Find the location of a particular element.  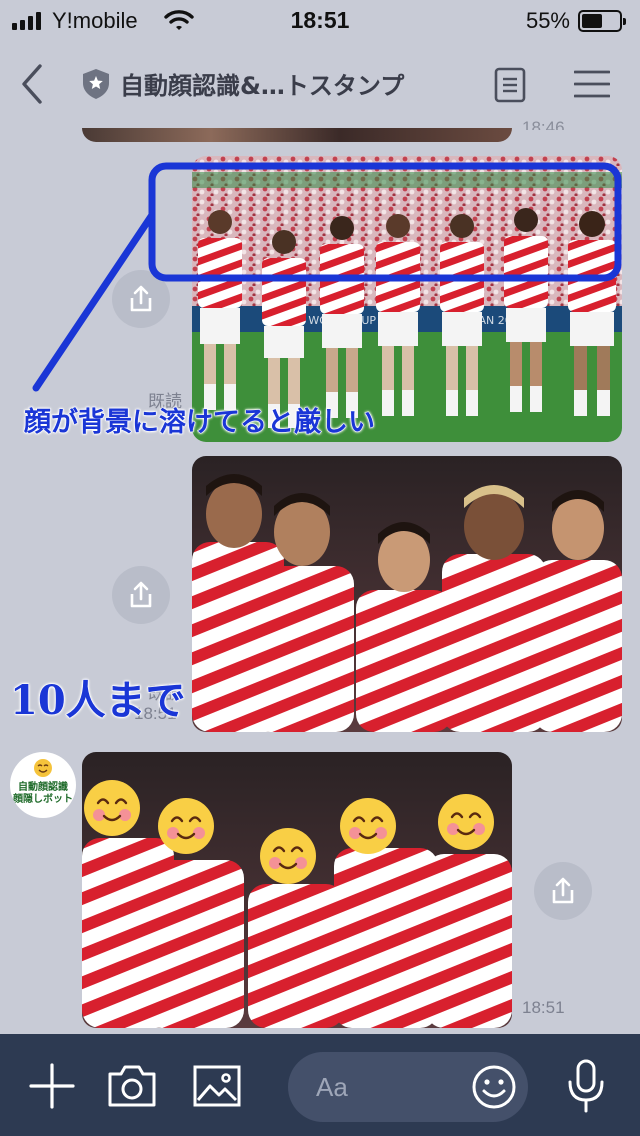

annotation-caption: 顔が背景に溶けてると厳しい is located at coordinates (200, 423).